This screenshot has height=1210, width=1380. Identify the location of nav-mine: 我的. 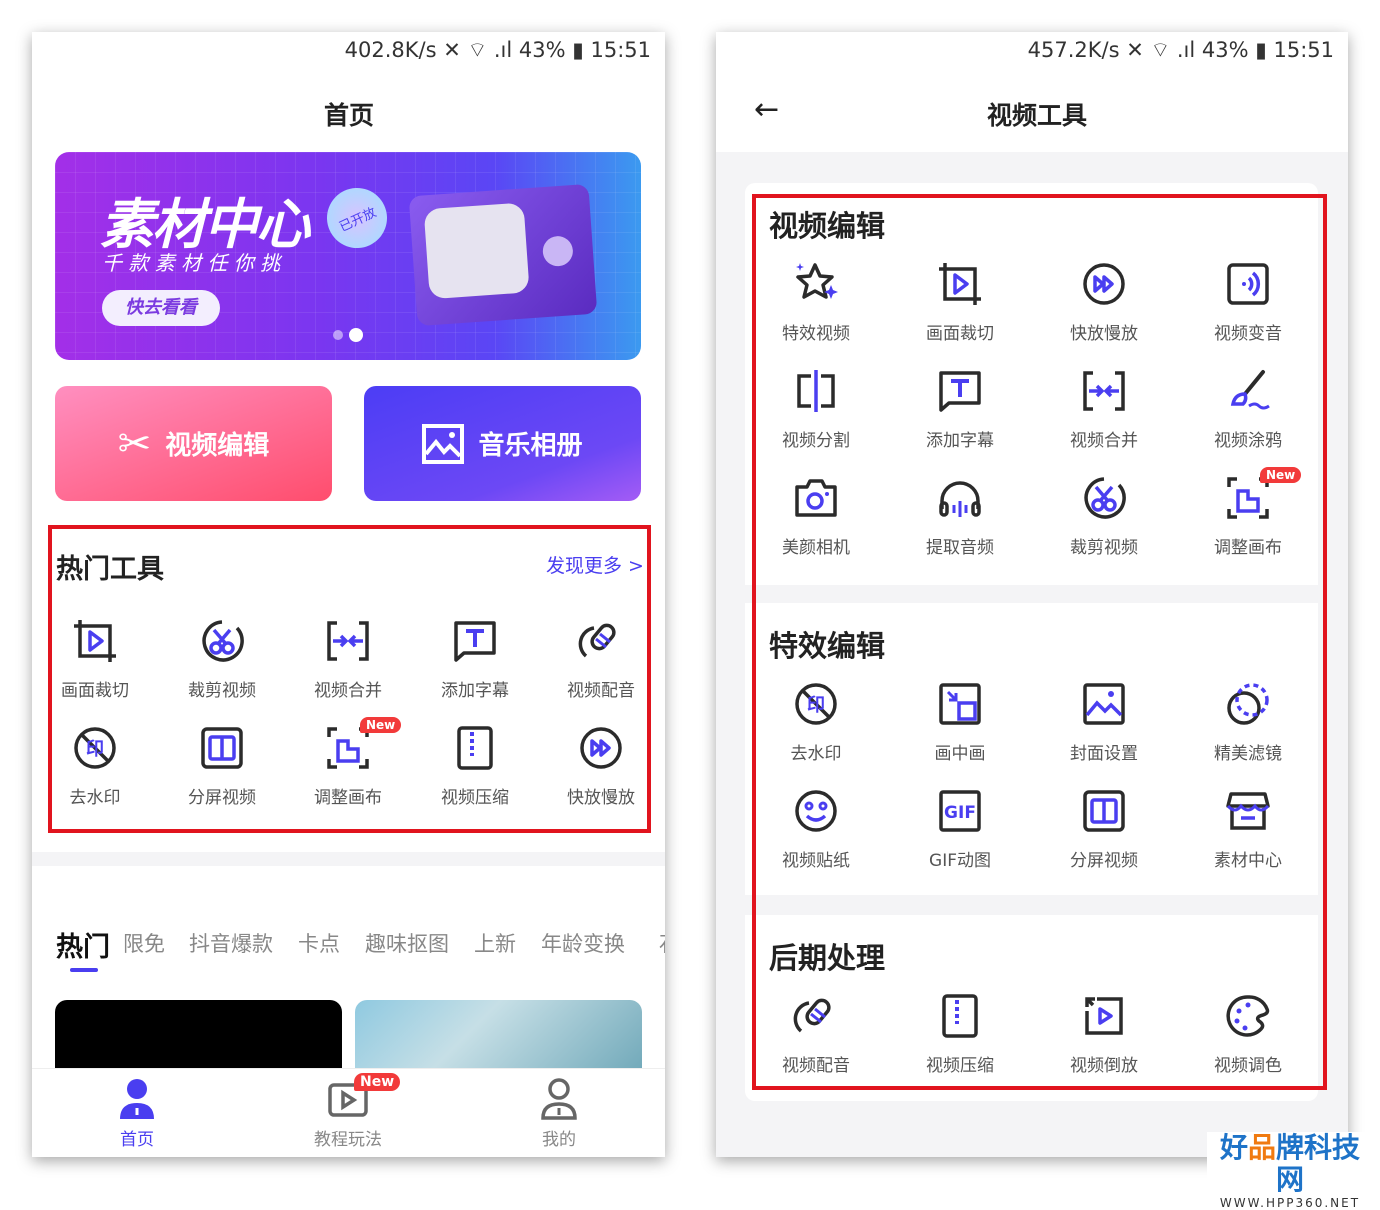
(559, 1113).